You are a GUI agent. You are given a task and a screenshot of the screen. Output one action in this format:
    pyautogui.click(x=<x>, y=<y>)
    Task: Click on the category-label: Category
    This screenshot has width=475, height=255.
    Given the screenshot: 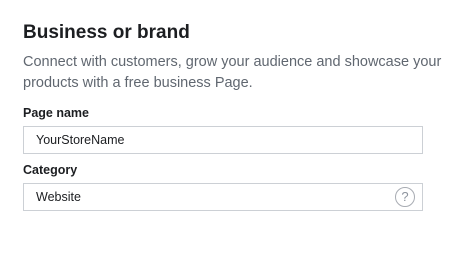 What is the action you would take?
    pyautogui.click(x=50, y=170)
    